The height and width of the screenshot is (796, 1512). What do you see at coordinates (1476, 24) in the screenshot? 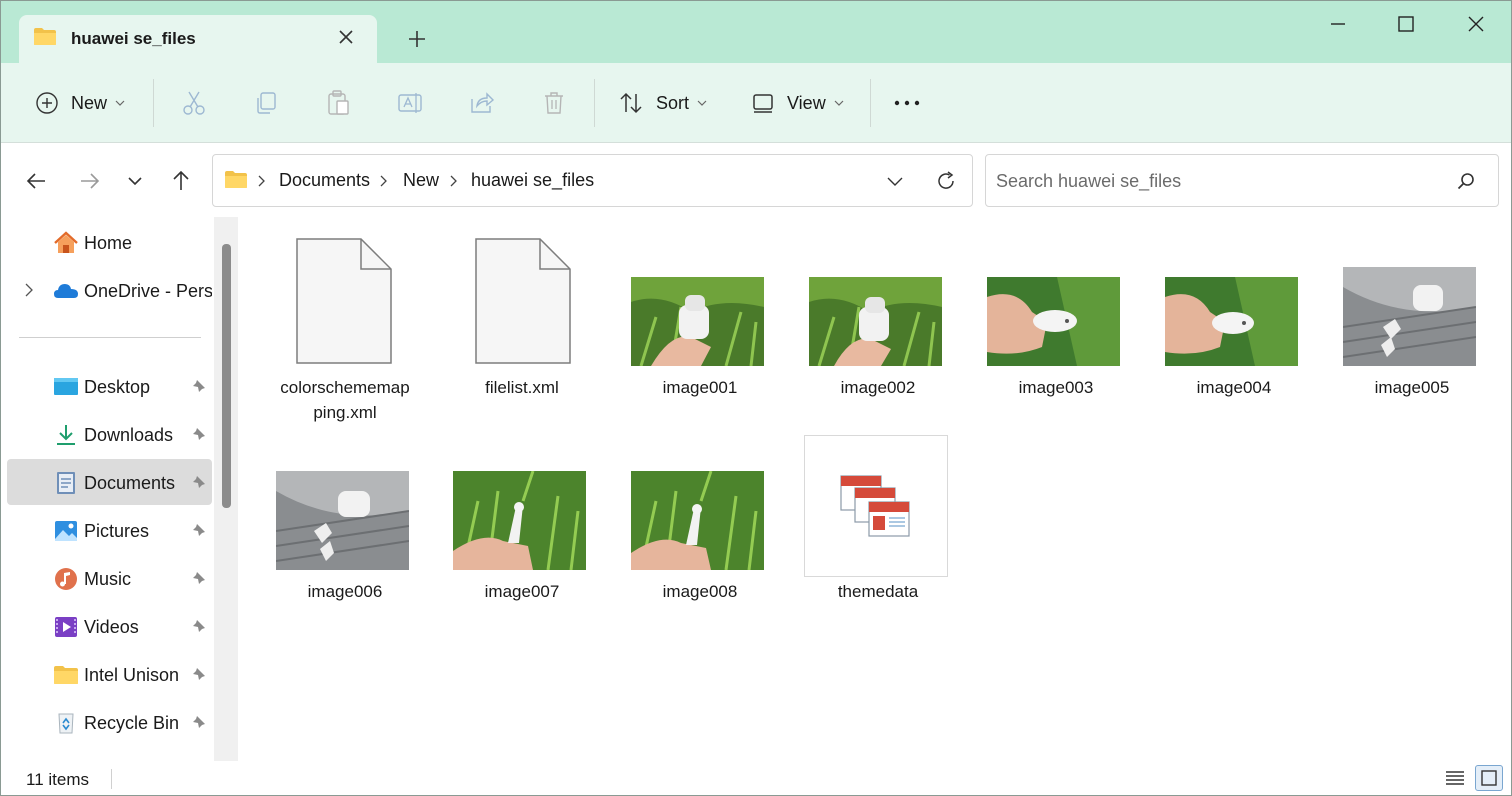
I see `close-window-icon` at bounding box center [1476, 24].